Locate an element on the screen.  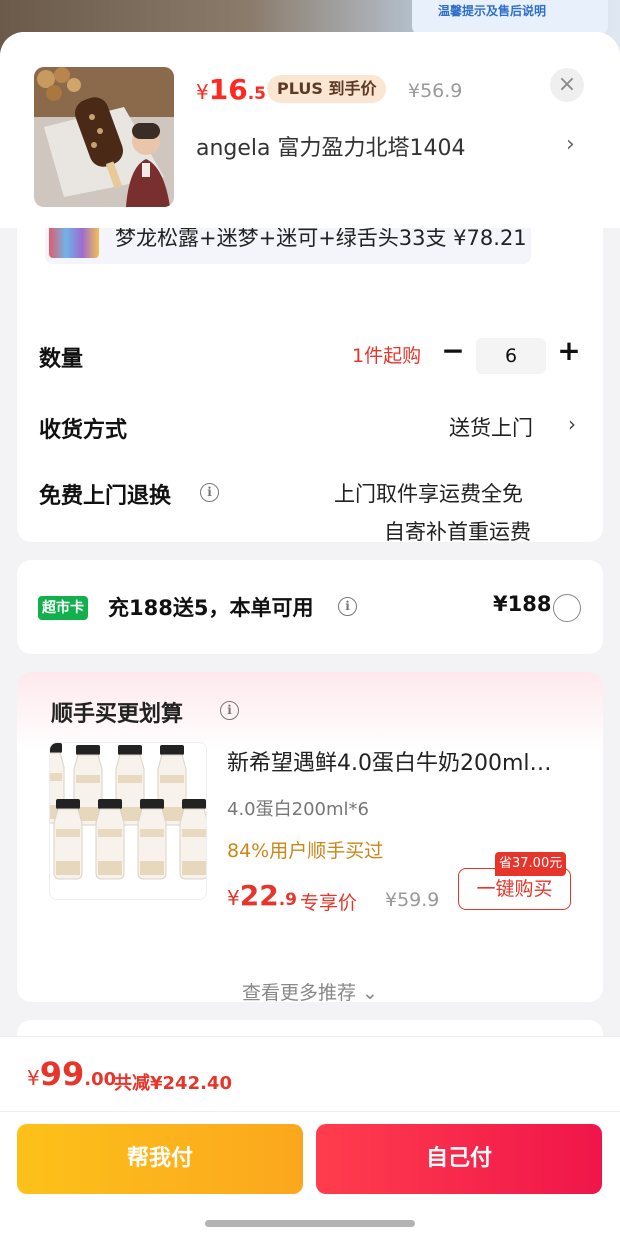
quantity-label: 数量 is located at coordinates (61, 359).